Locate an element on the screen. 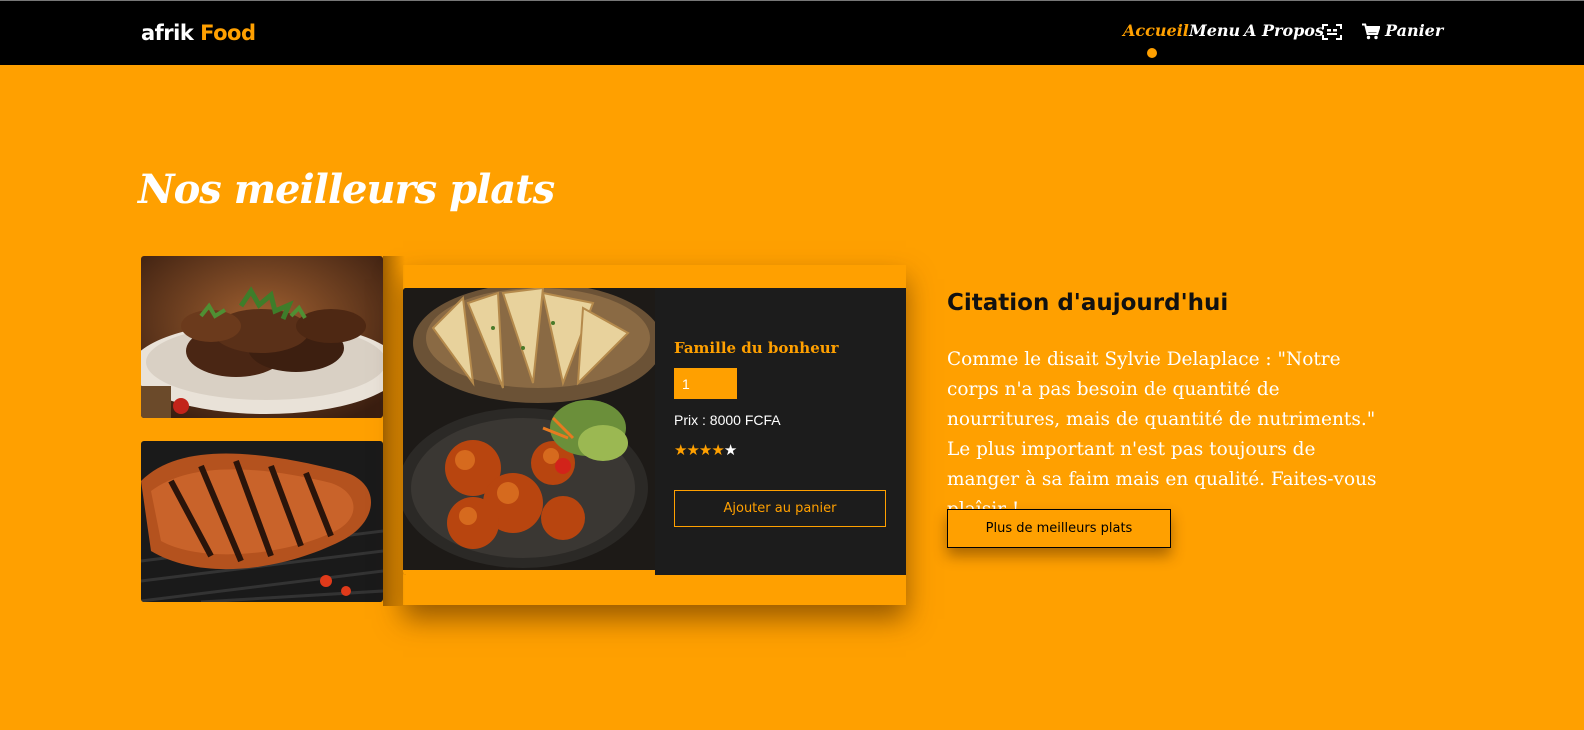 The image size is (1584, 730). nav-item-menu: Menu is located at coordinates (1214, 30).